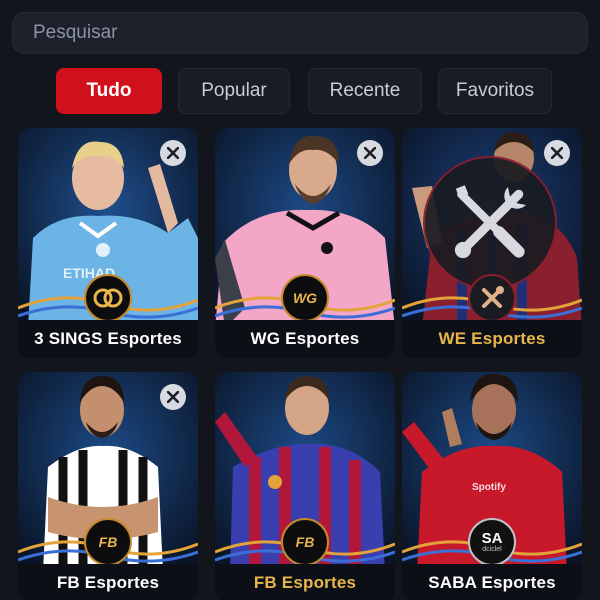  I want to click on card-title: WE Esportes, so click(492, 339).